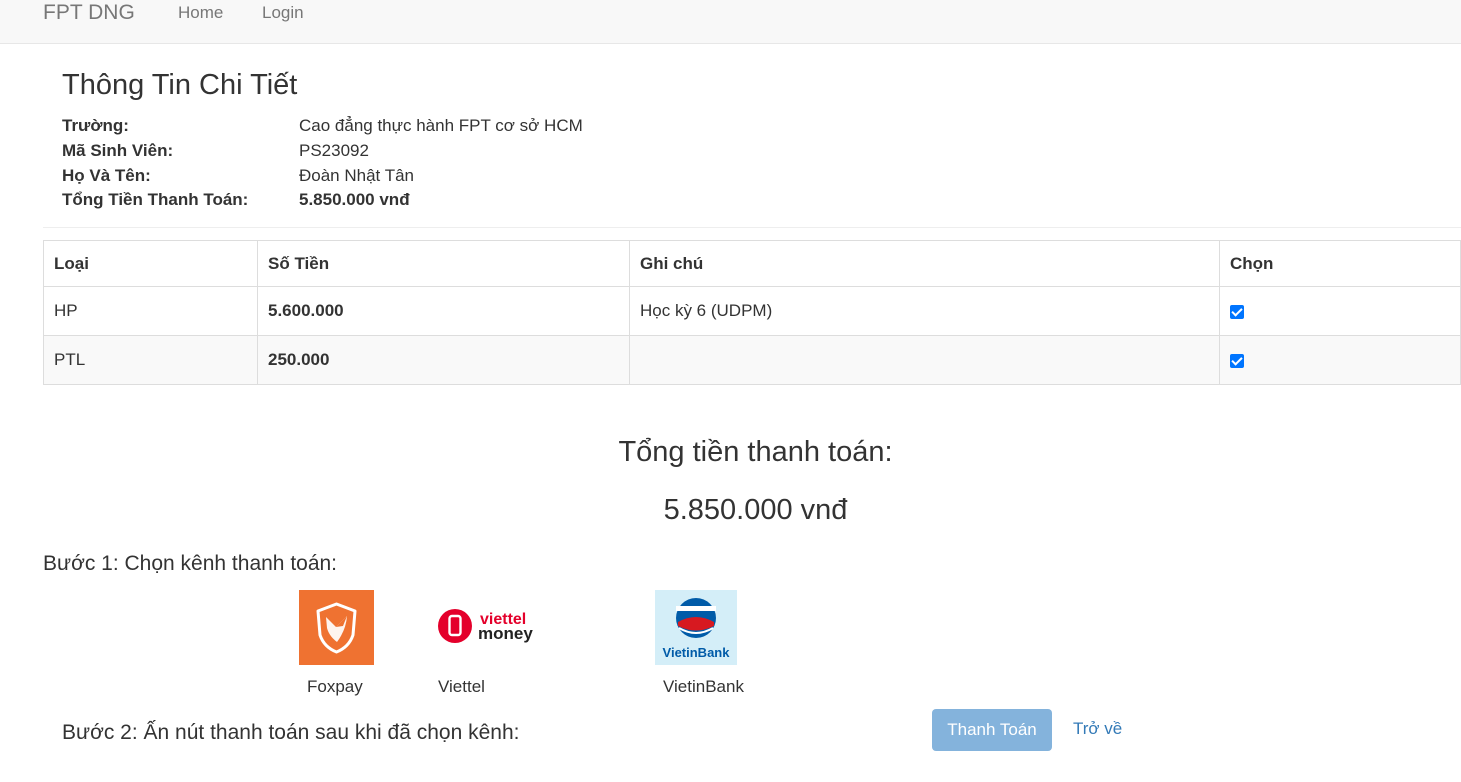  Describe the element at coordinates (696, 627) in the screenshot. I see `vietinbank-logo-icon: VietinBank` at that location.